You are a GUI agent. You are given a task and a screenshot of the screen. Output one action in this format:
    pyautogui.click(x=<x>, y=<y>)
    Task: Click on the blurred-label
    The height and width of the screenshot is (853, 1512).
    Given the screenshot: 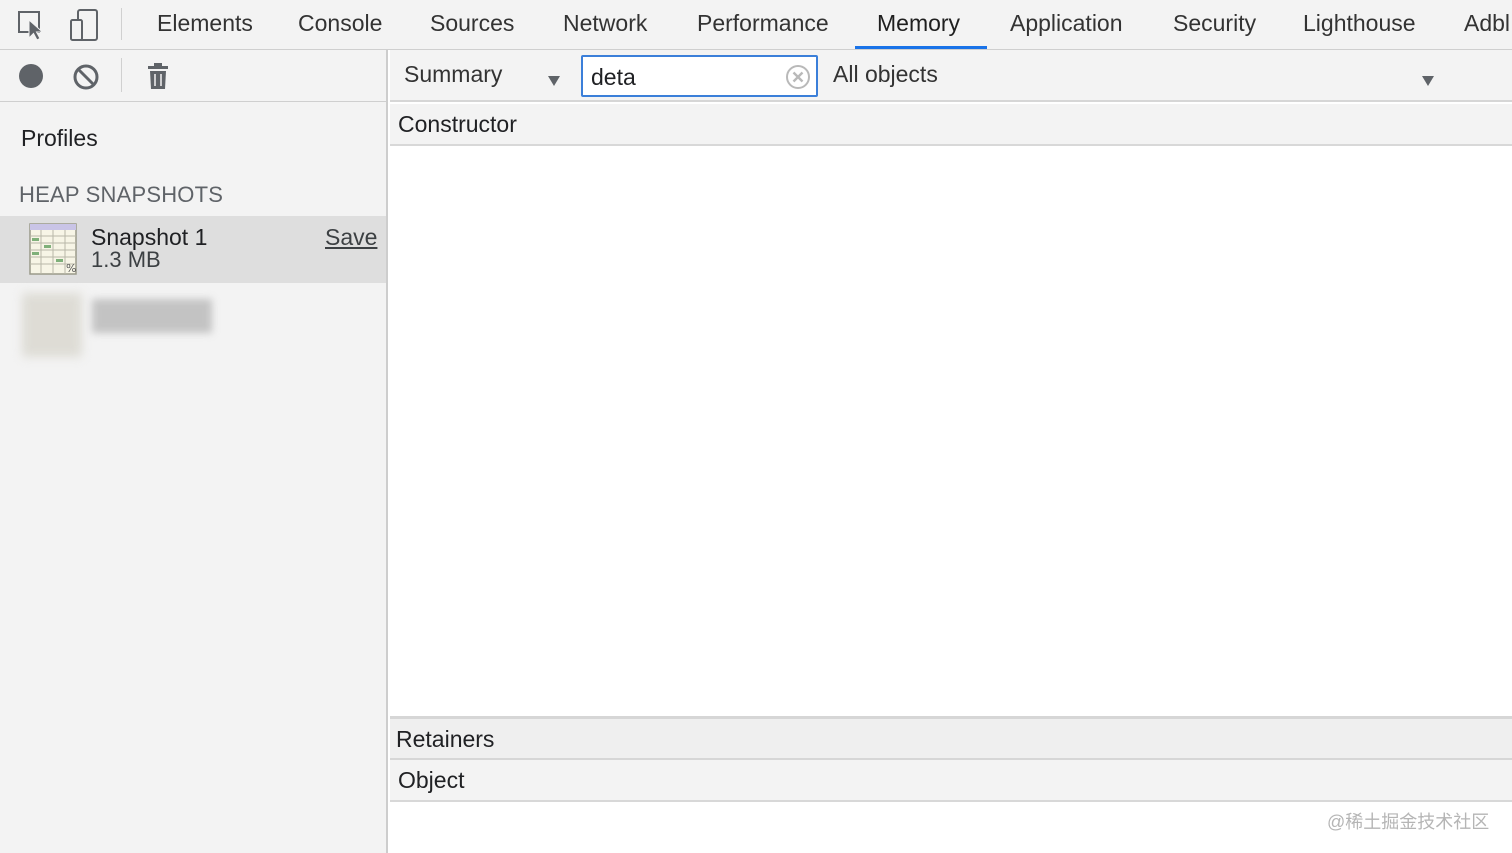 What is the action you would take?
    pyautogui.click(x=152, y=316)
    